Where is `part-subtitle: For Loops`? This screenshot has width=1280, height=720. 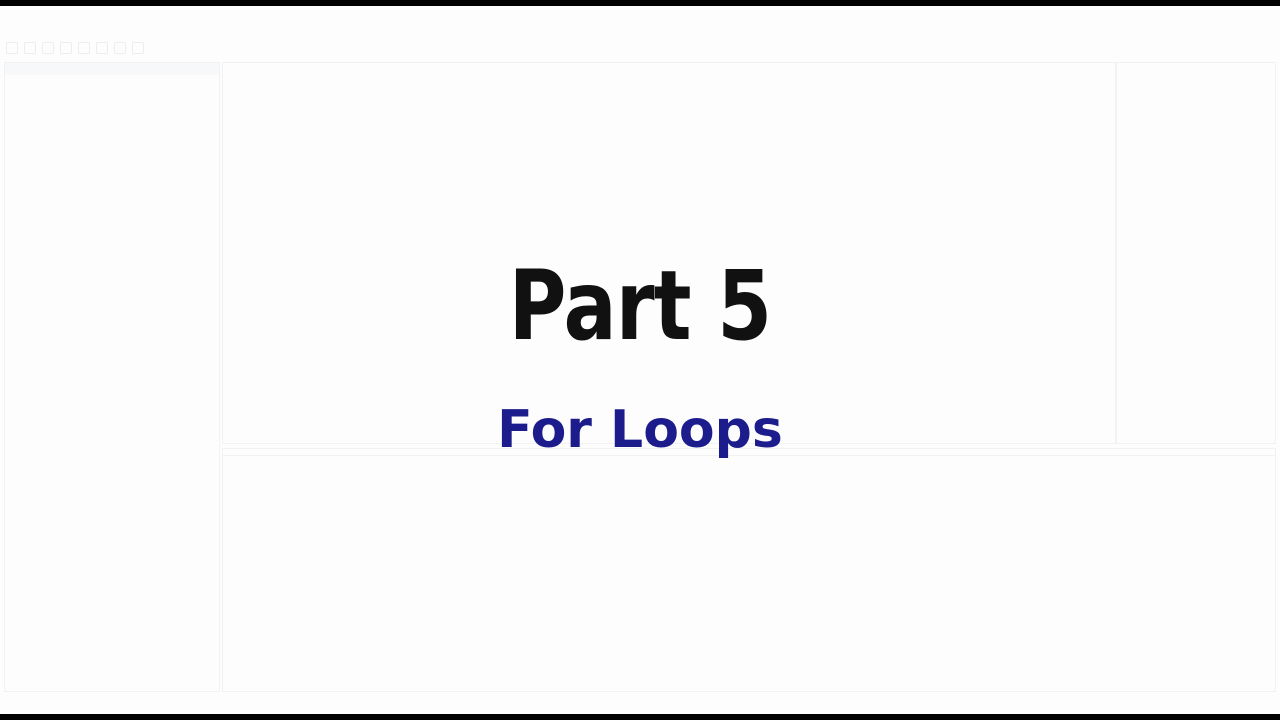 part-subtitle: For Loops is located at coordinates (640, 430).